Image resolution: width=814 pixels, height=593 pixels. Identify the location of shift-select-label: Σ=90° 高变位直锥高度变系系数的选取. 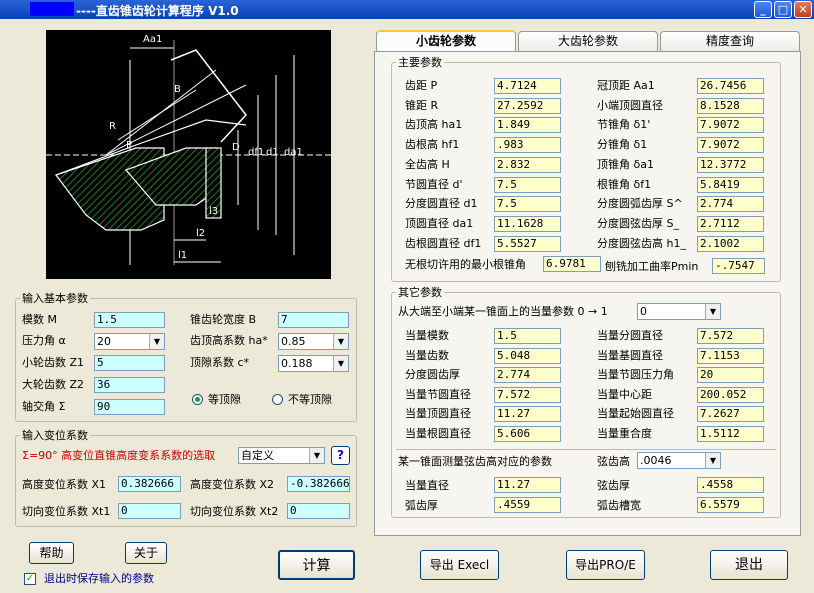
(119, 455).